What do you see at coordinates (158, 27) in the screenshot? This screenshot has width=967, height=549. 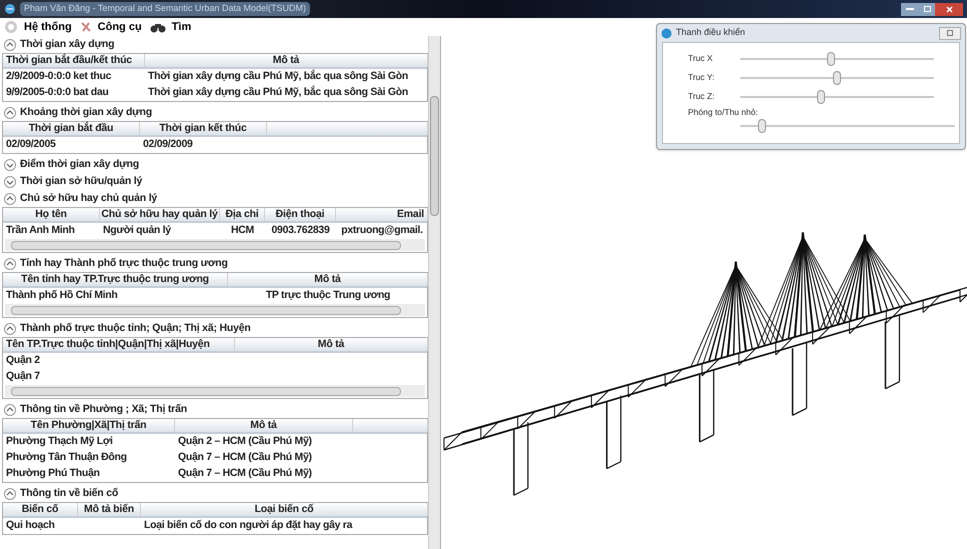 I see `binoculars-icon` at bounding box center [158, 27].